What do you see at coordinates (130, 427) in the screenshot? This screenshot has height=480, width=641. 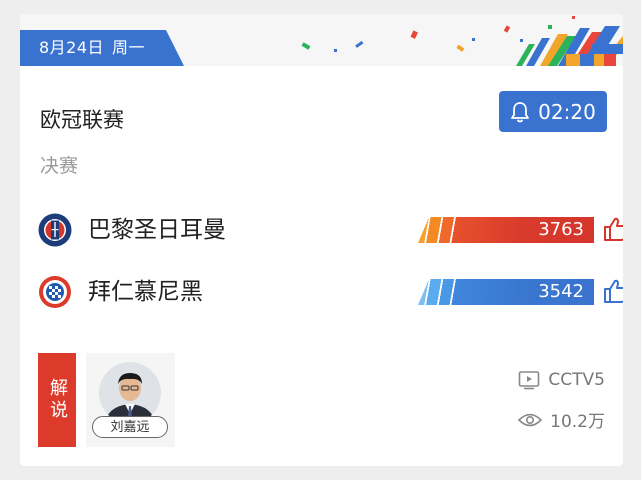 I see `commentator-name: 刘嘉远` at bounding box center [130, 427].